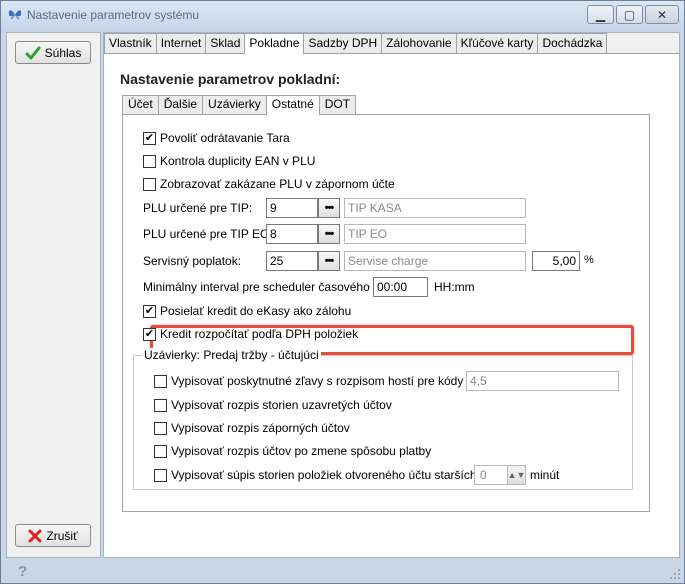  What do you see at coordinates (160, 405) in the screenshot?
I see `group-item2-checkbox` at bounding box center [160, 405].